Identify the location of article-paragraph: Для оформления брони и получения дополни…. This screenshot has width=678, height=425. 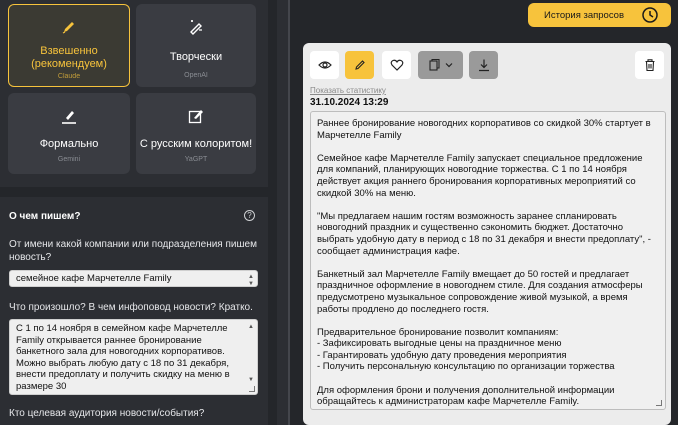
(466, 396).